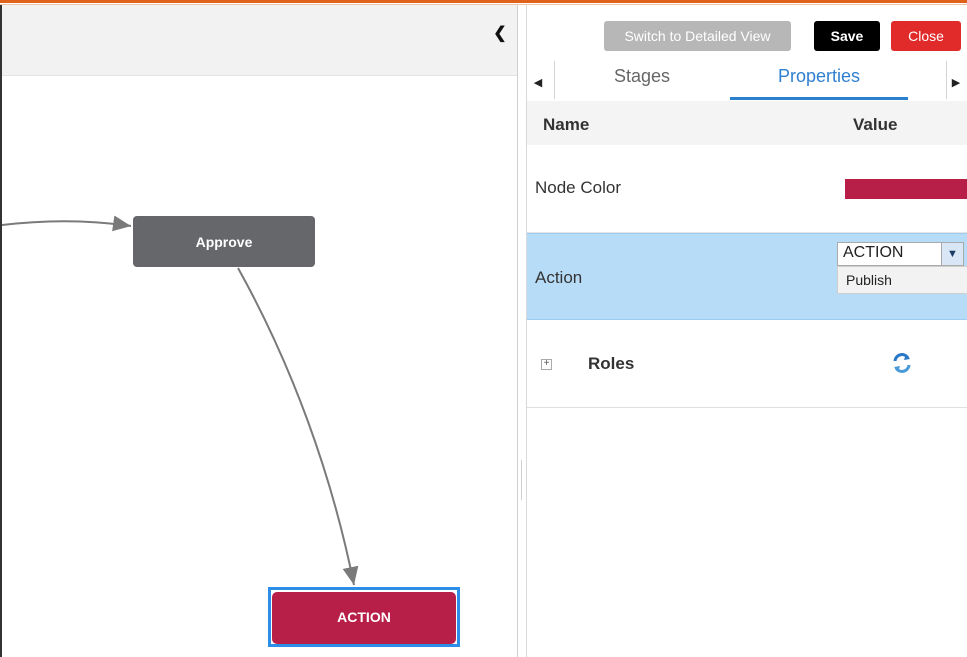  What do you see at coordinates (566, 124) in the screenshot?
I see `column-header-name: Name` at bounding box center [566, 124].